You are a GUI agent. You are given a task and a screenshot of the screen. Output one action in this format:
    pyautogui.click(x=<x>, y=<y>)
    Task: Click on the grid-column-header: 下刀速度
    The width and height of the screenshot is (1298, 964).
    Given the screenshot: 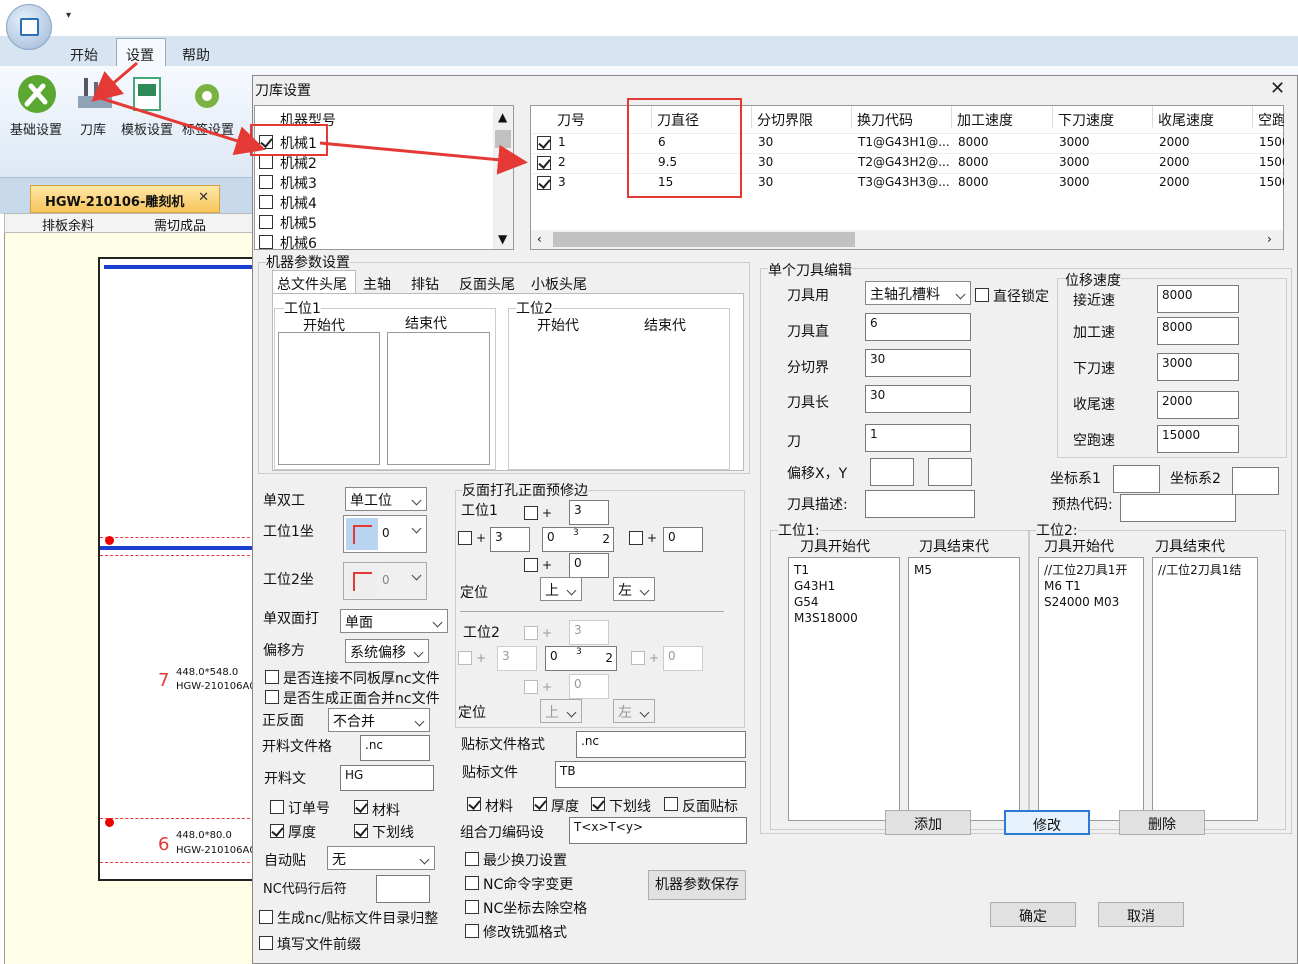 What is the action you would take?
    pyautogui.click(x=1106, y=120)
    